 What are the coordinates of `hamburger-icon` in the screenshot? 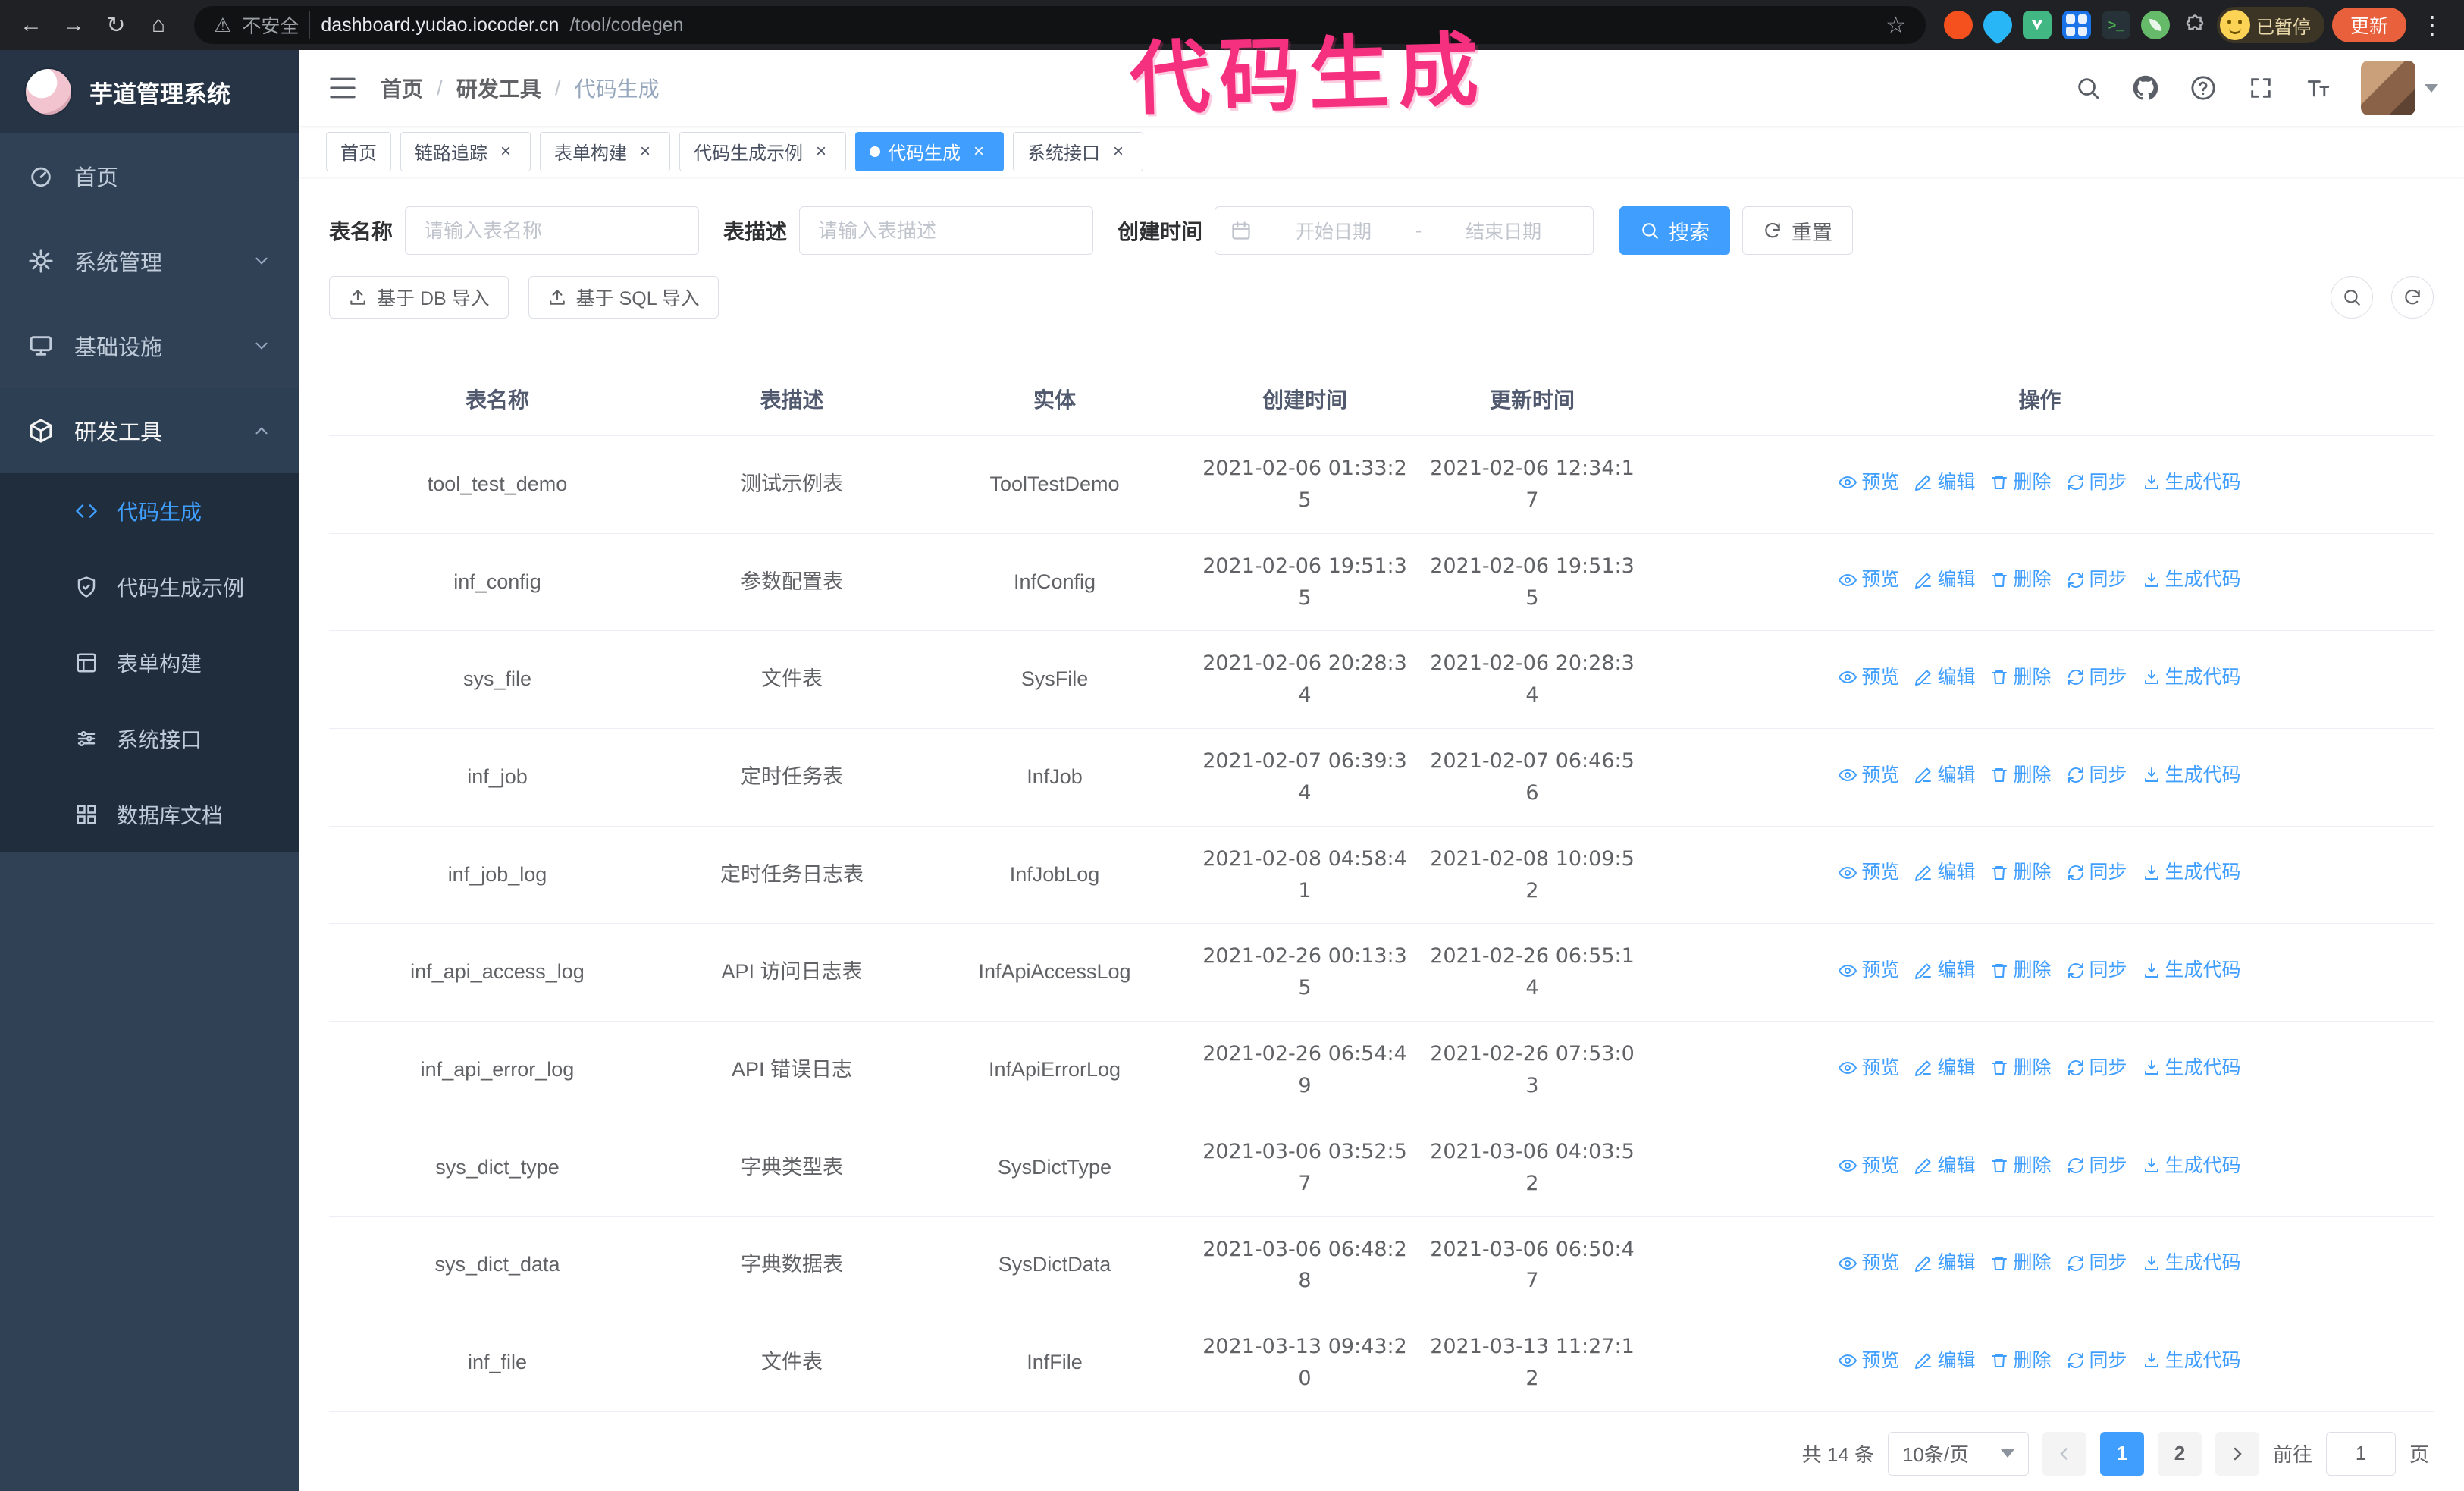 It's located at (343, 88).